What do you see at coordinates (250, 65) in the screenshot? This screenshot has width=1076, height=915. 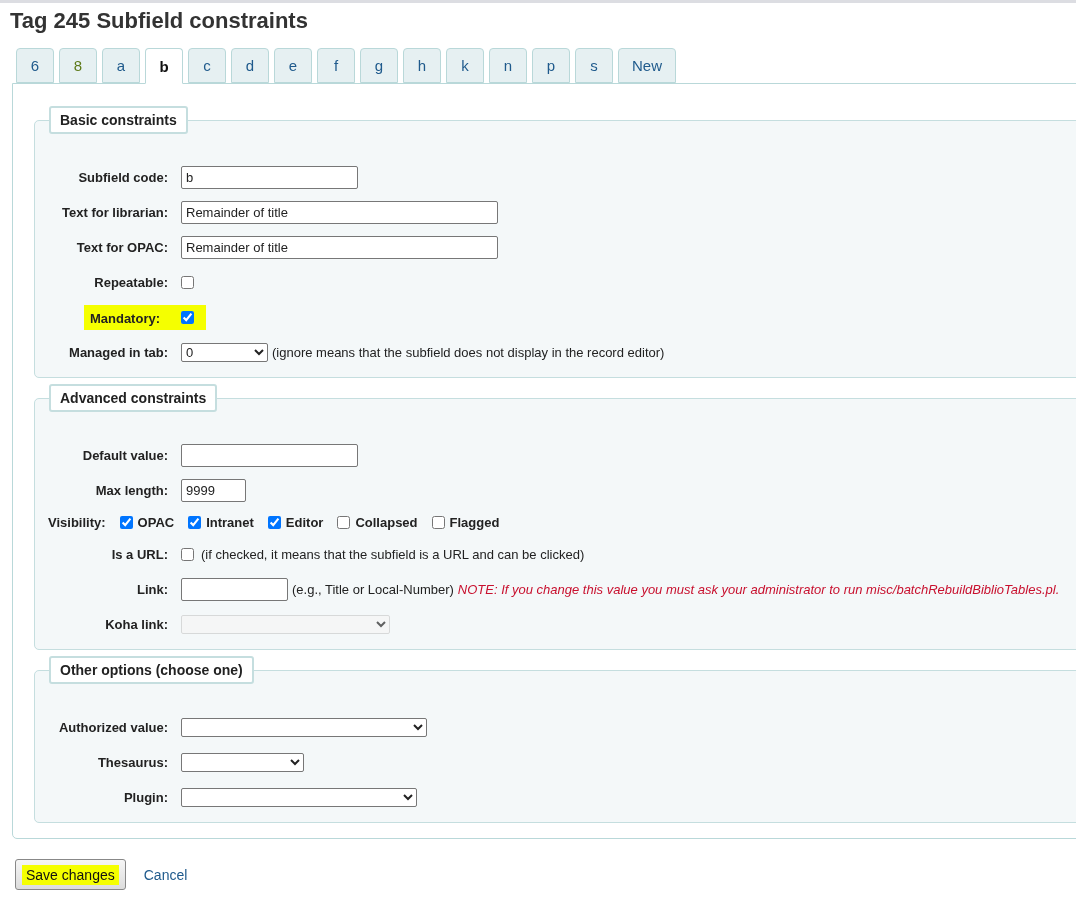 I see `subfield-tab: d` at bounding box center [250, 65].